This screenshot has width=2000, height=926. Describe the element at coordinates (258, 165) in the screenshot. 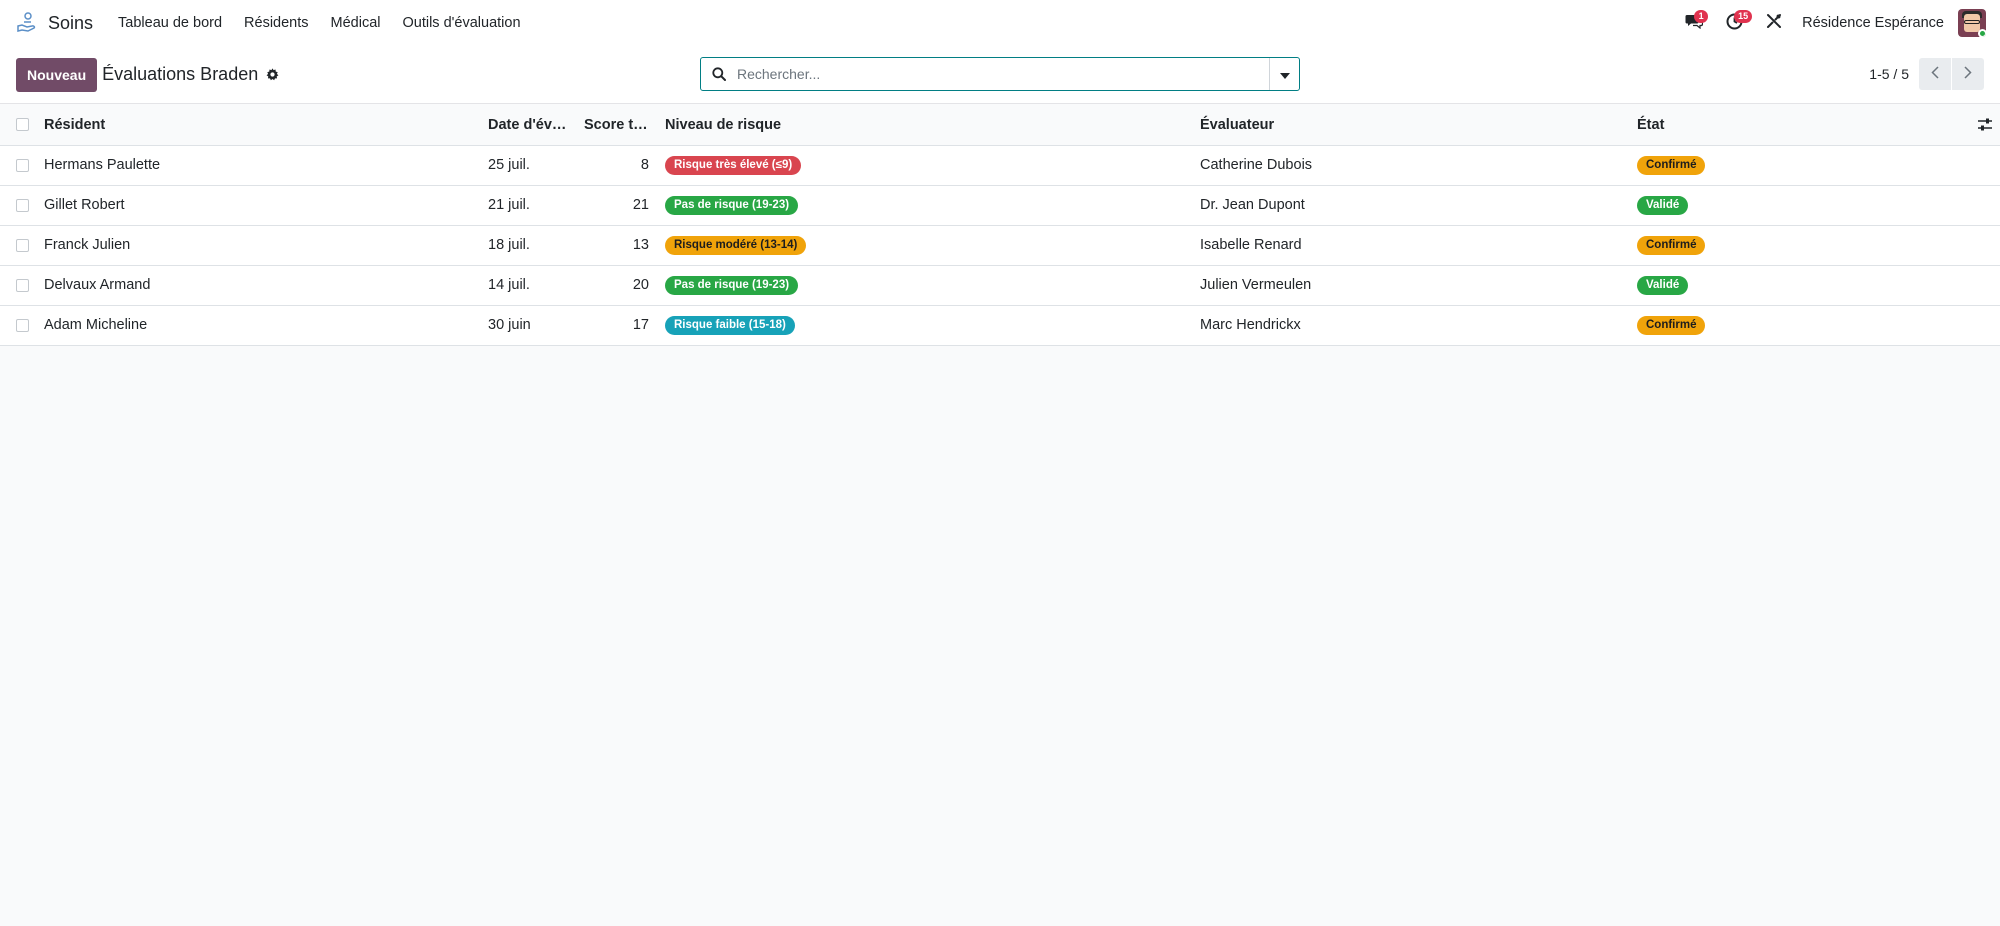

I see `cell-resident: Hermans Paulette` at that location.